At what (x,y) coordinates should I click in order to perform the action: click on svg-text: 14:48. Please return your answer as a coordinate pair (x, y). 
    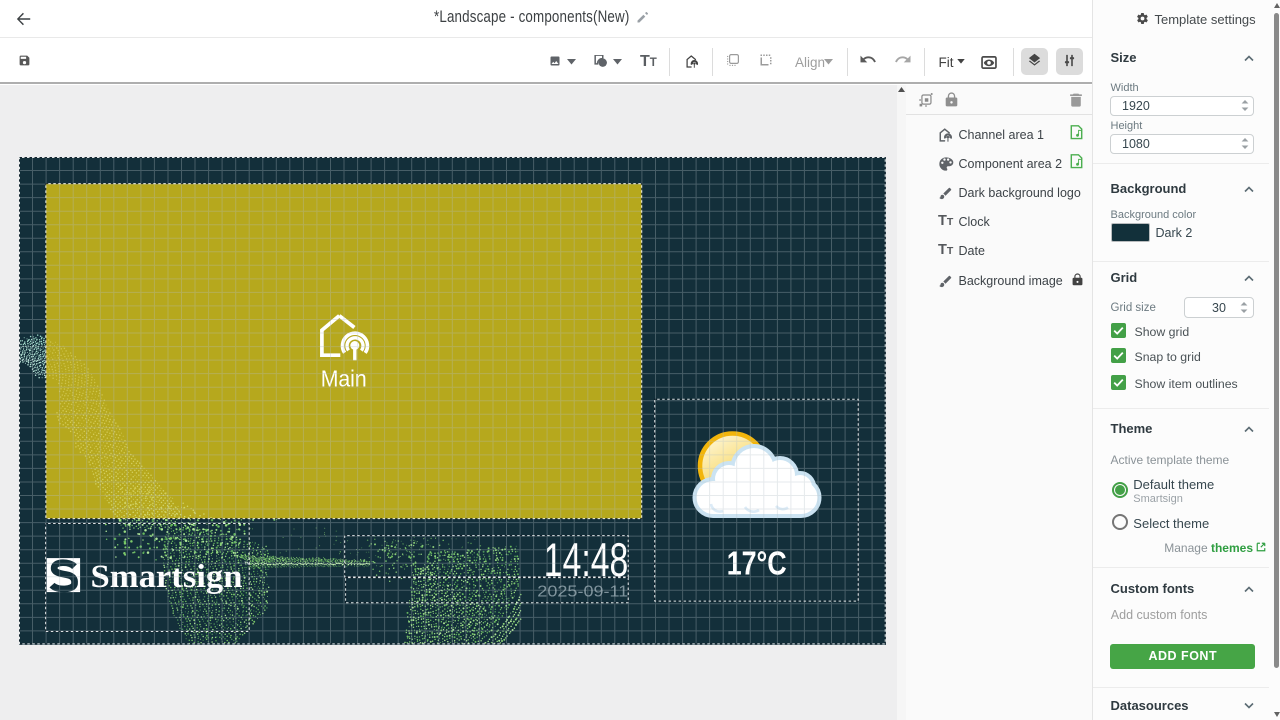
    Looking at the image, I should click on (586, 560).